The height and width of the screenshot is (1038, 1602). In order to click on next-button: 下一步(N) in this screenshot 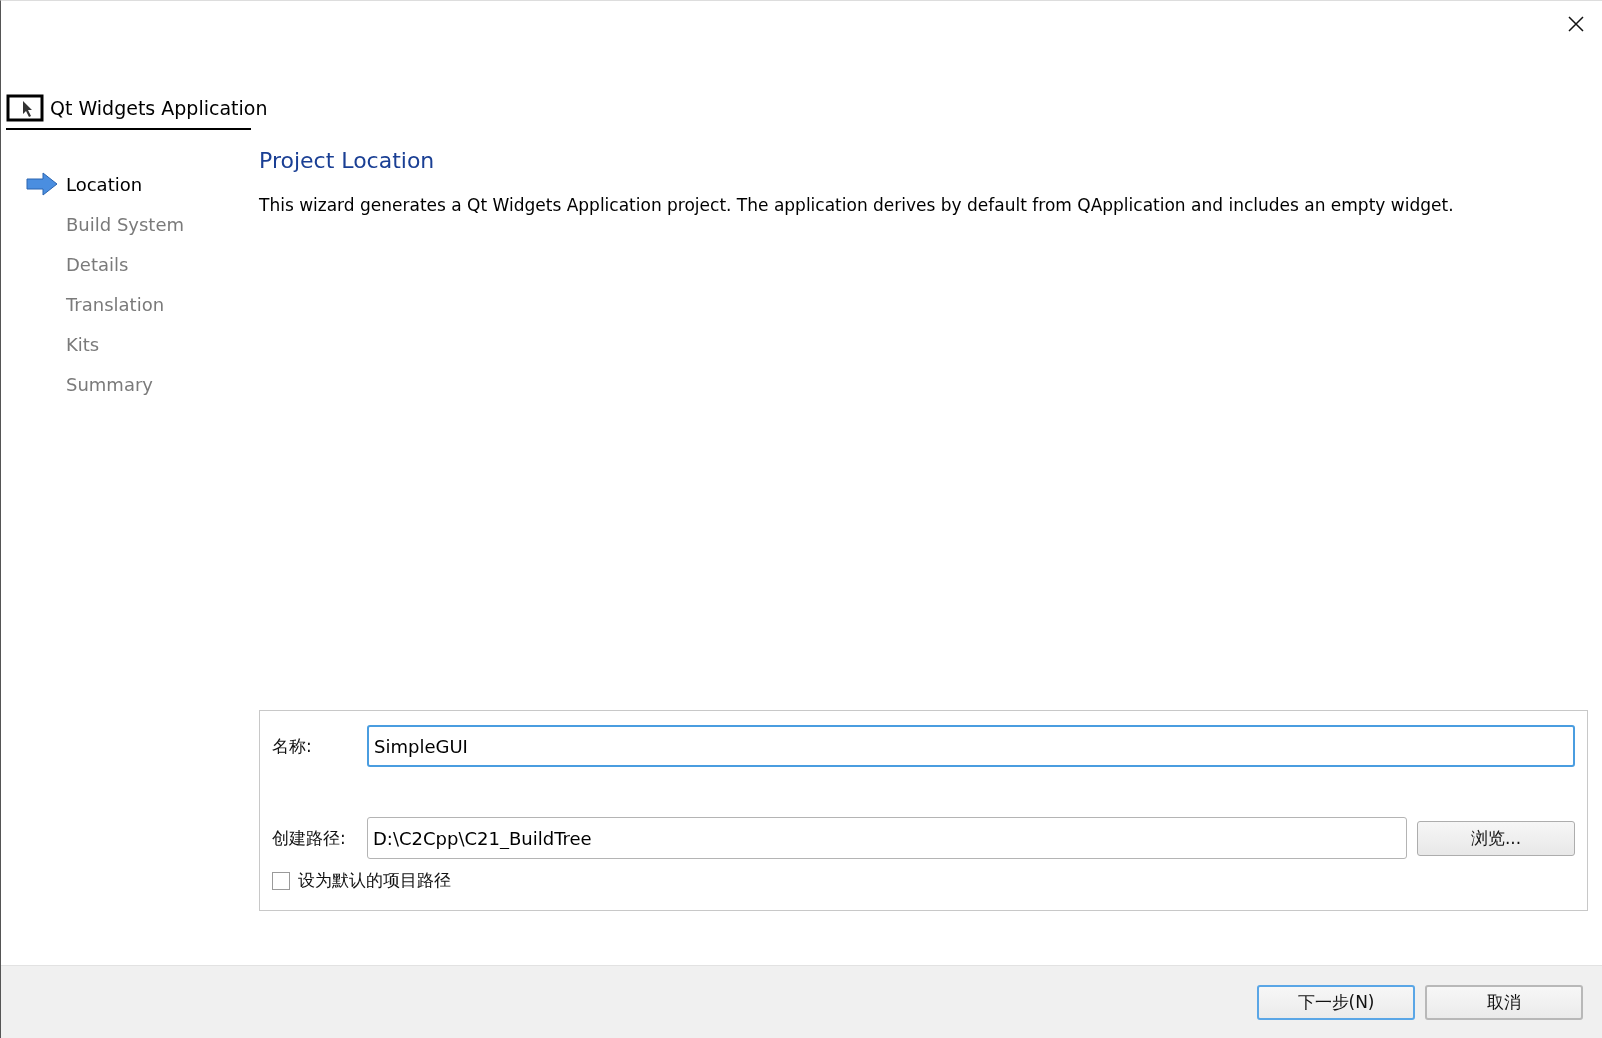, I will do `click(1336, 1002)`.